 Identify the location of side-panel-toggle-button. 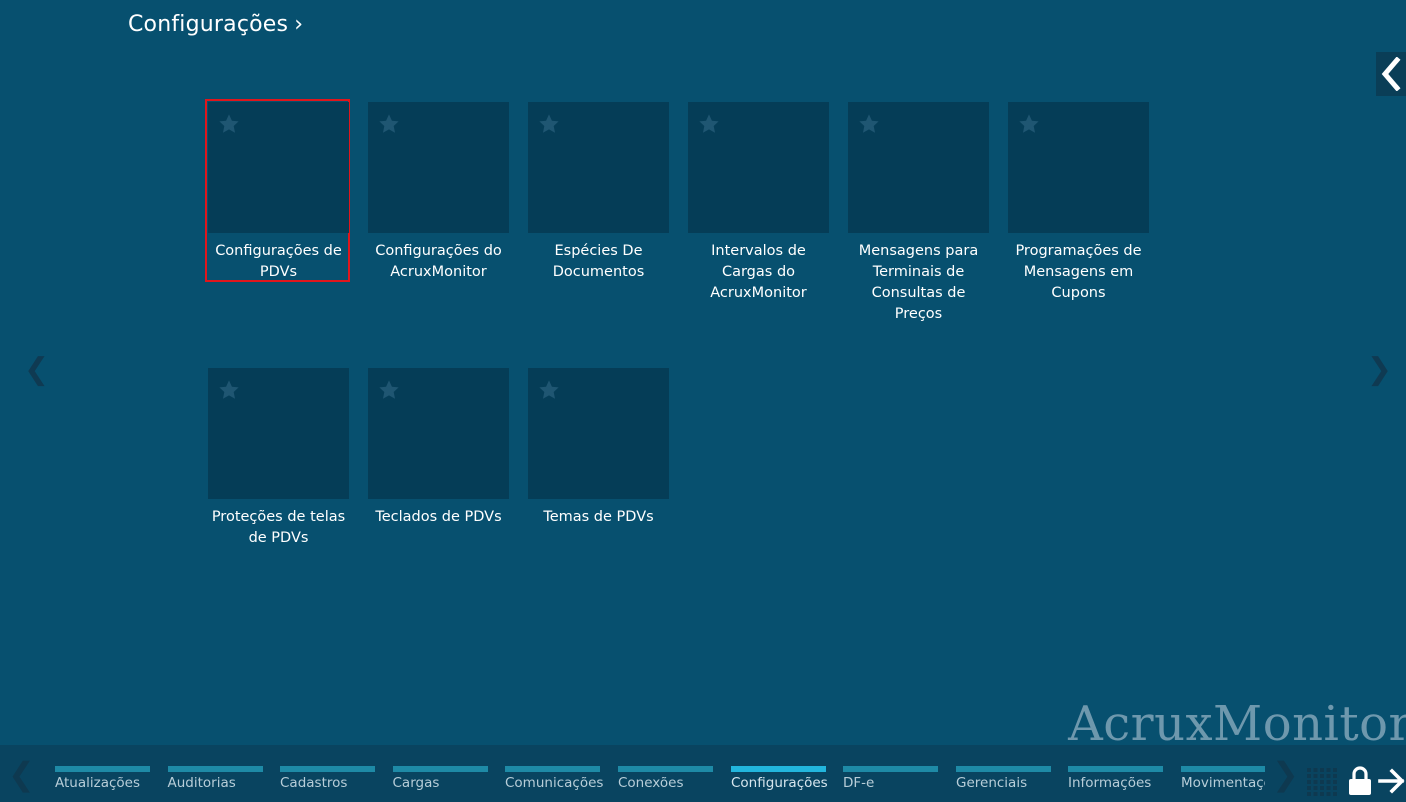
(1391, 74).